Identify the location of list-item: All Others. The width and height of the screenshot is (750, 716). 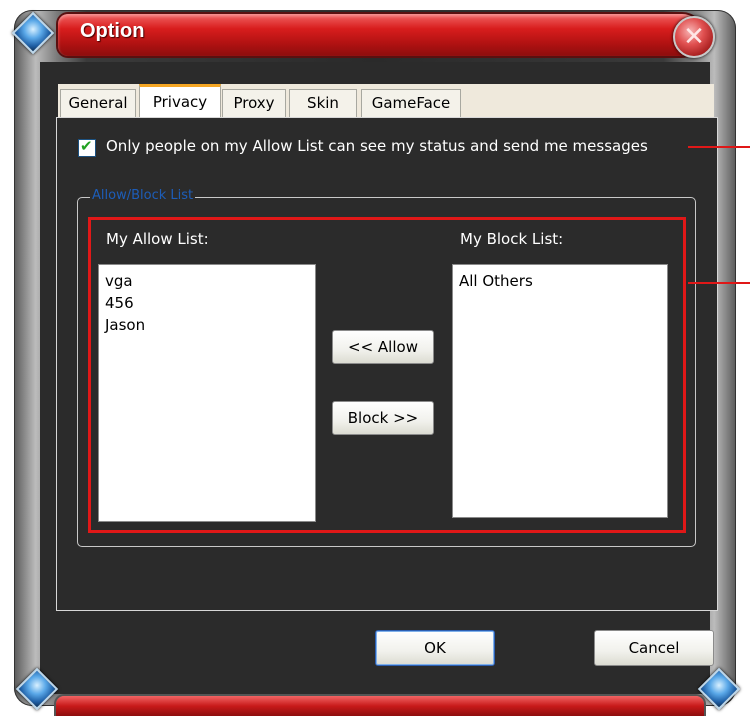
(560, 281).